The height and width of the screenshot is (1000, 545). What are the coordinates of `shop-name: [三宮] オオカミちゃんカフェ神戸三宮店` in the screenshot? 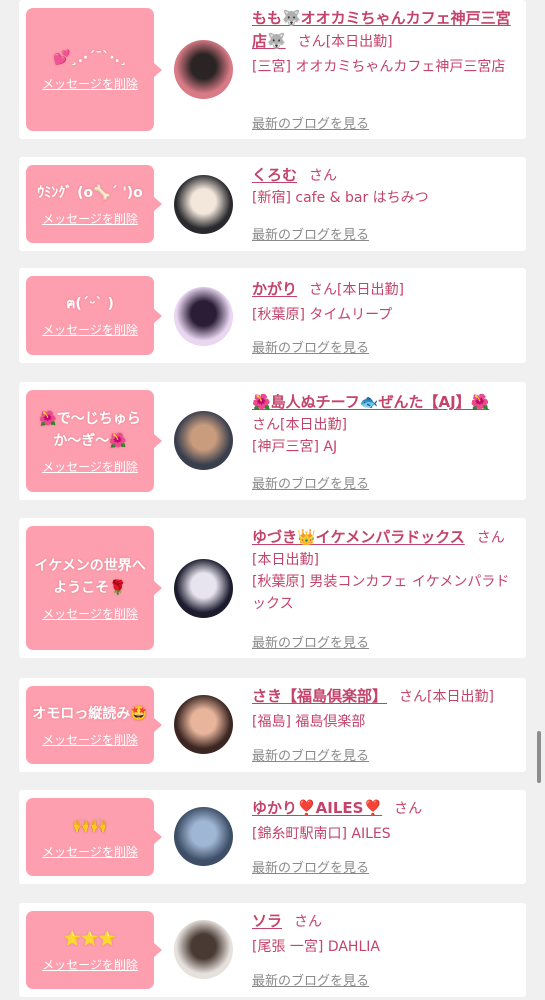 It's located at (379, 67).